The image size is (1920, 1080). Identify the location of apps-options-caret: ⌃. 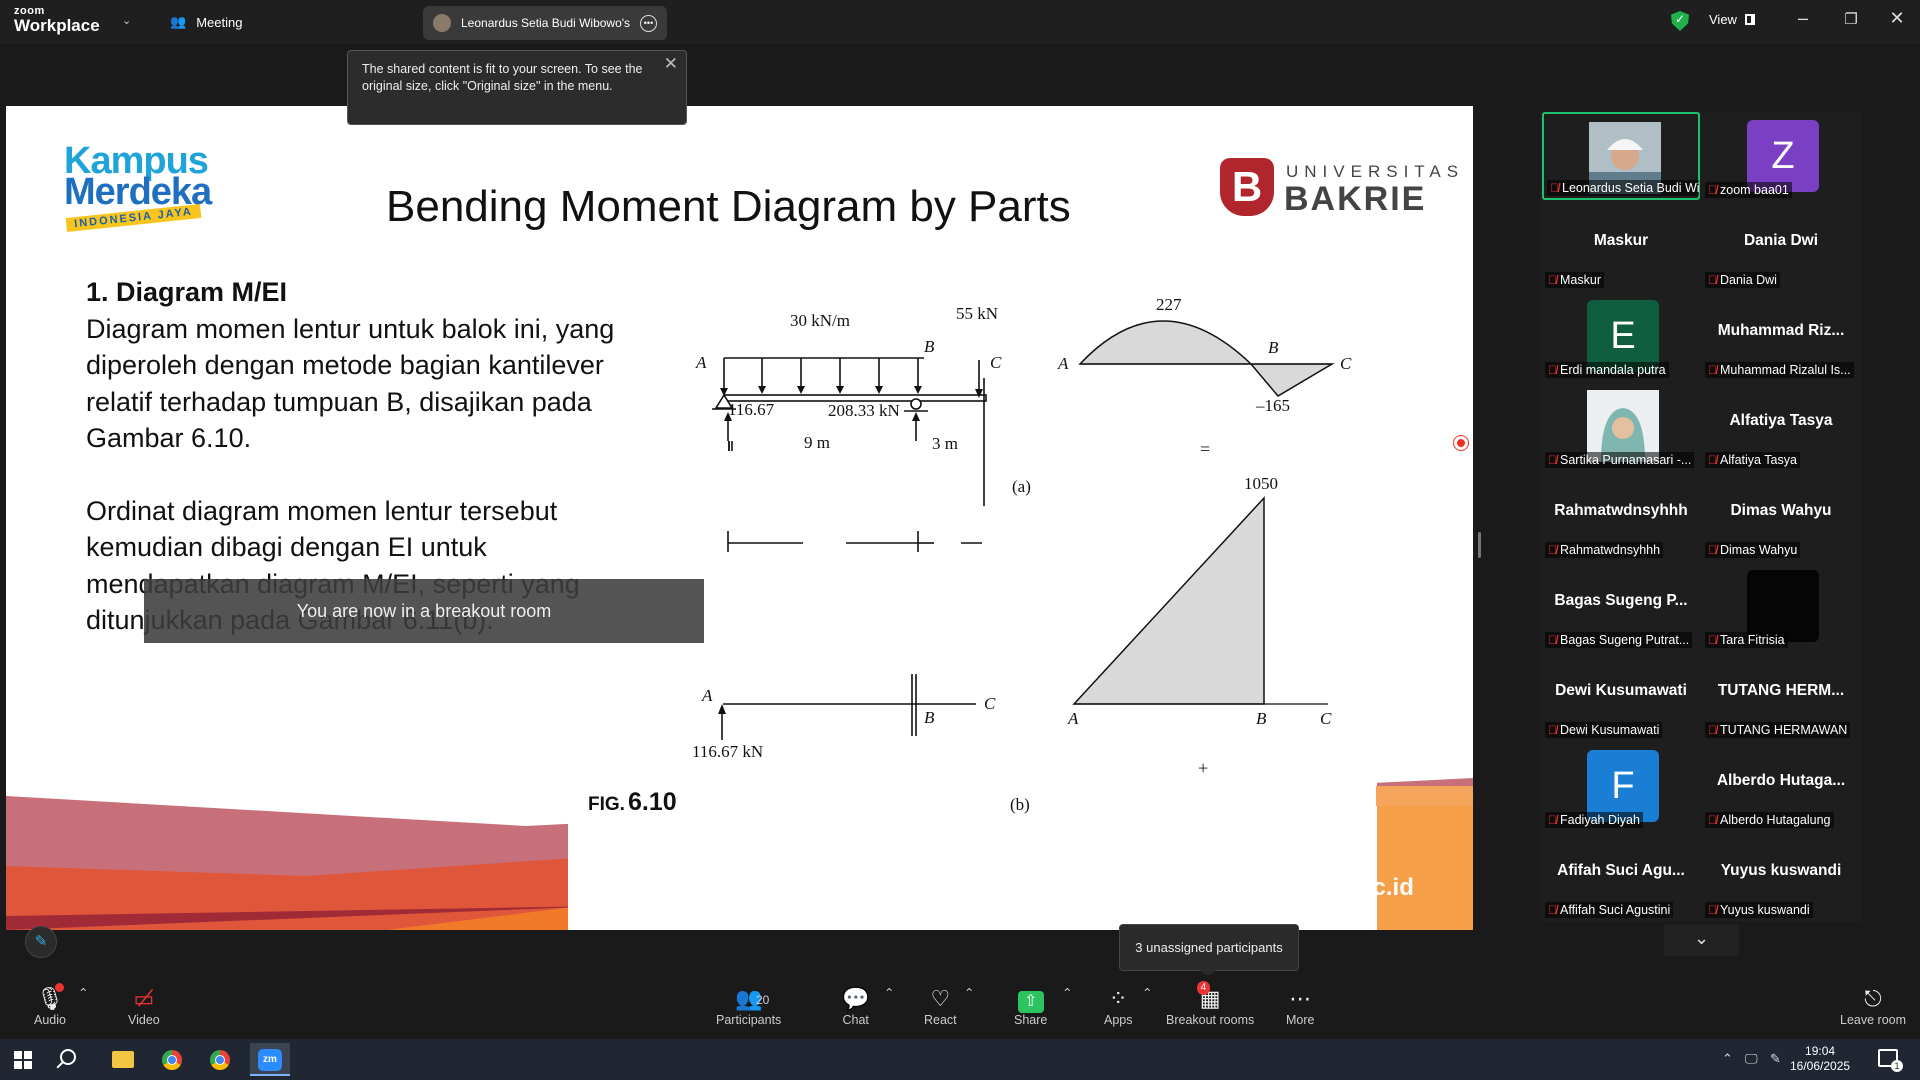
(1147, 992).